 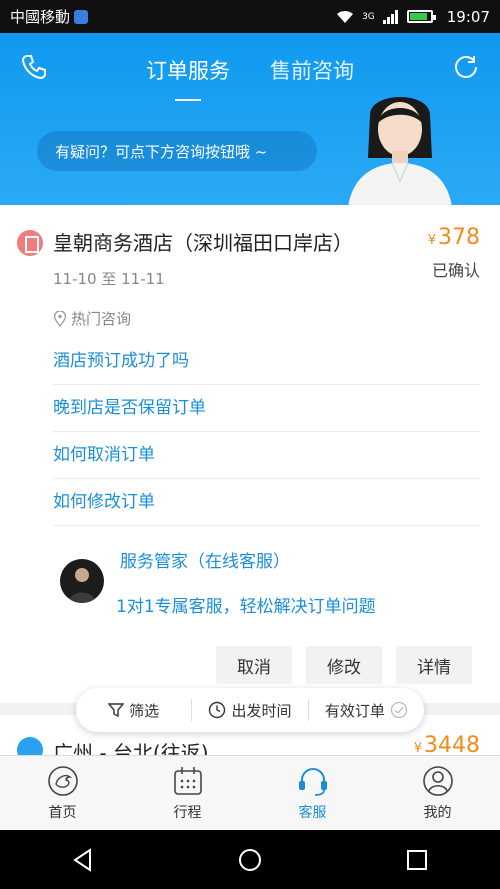 I want to click on butler-description: 1对1专属客服，轻松解决订单问题, so click(x=246, y=607).